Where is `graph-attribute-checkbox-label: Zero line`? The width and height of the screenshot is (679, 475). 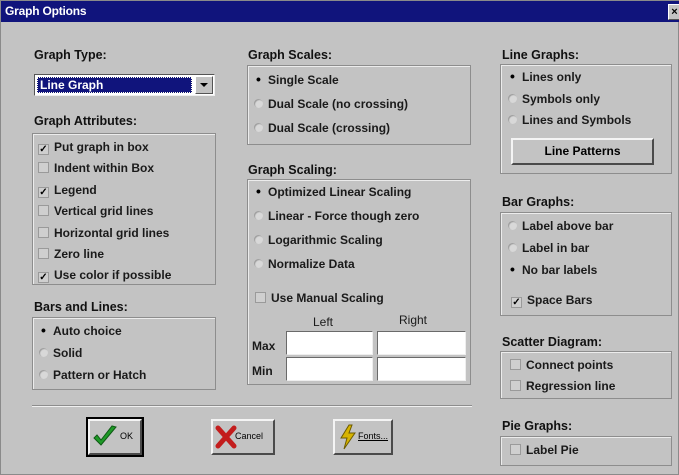
graph-attribute-checkbox-label: Zero line is located at coordinates (79, 254).